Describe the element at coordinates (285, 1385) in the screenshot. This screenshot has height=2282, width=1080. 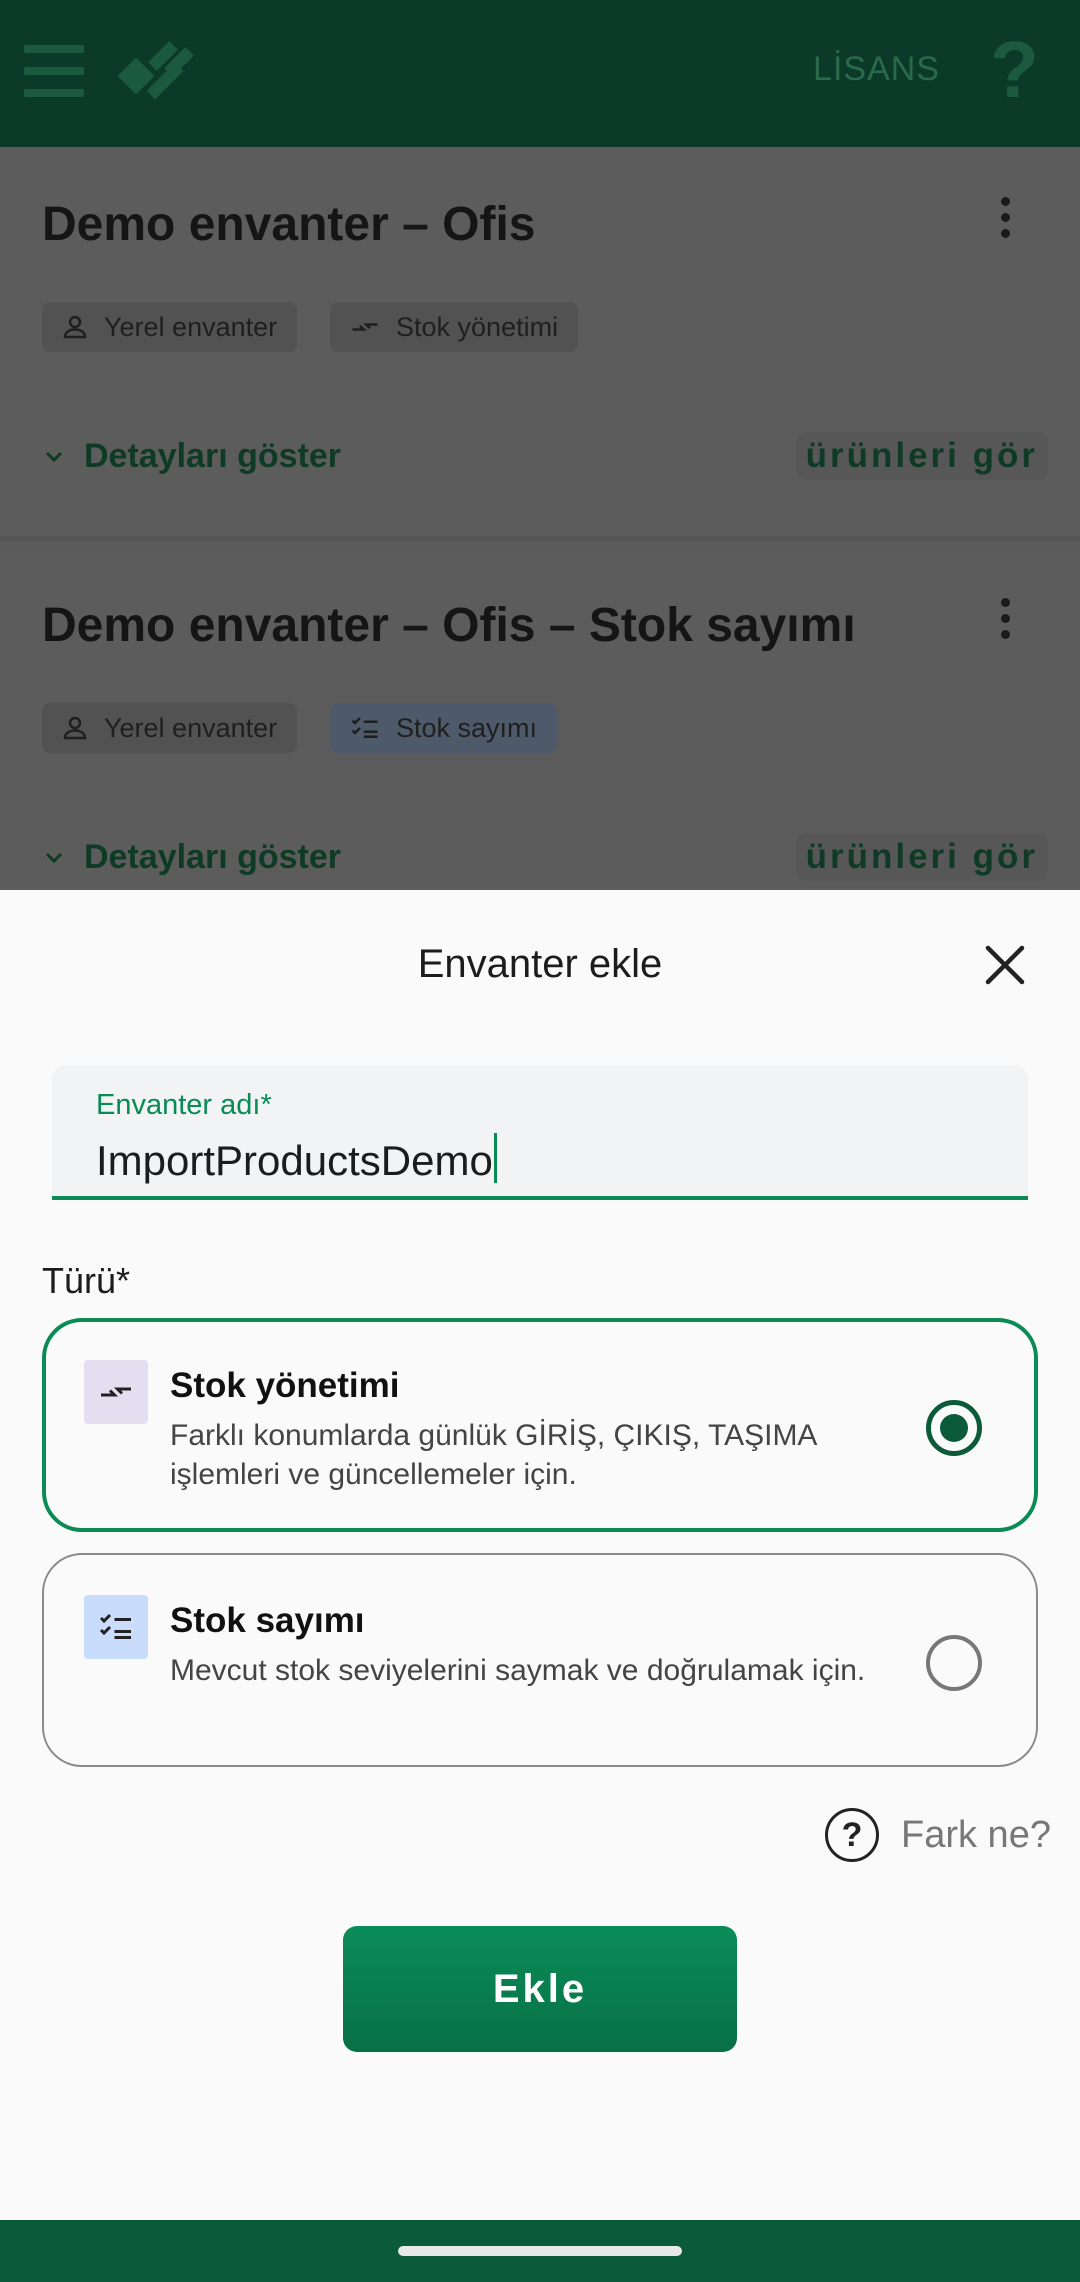
I see `option-title: Stok yönetimi` at that location.